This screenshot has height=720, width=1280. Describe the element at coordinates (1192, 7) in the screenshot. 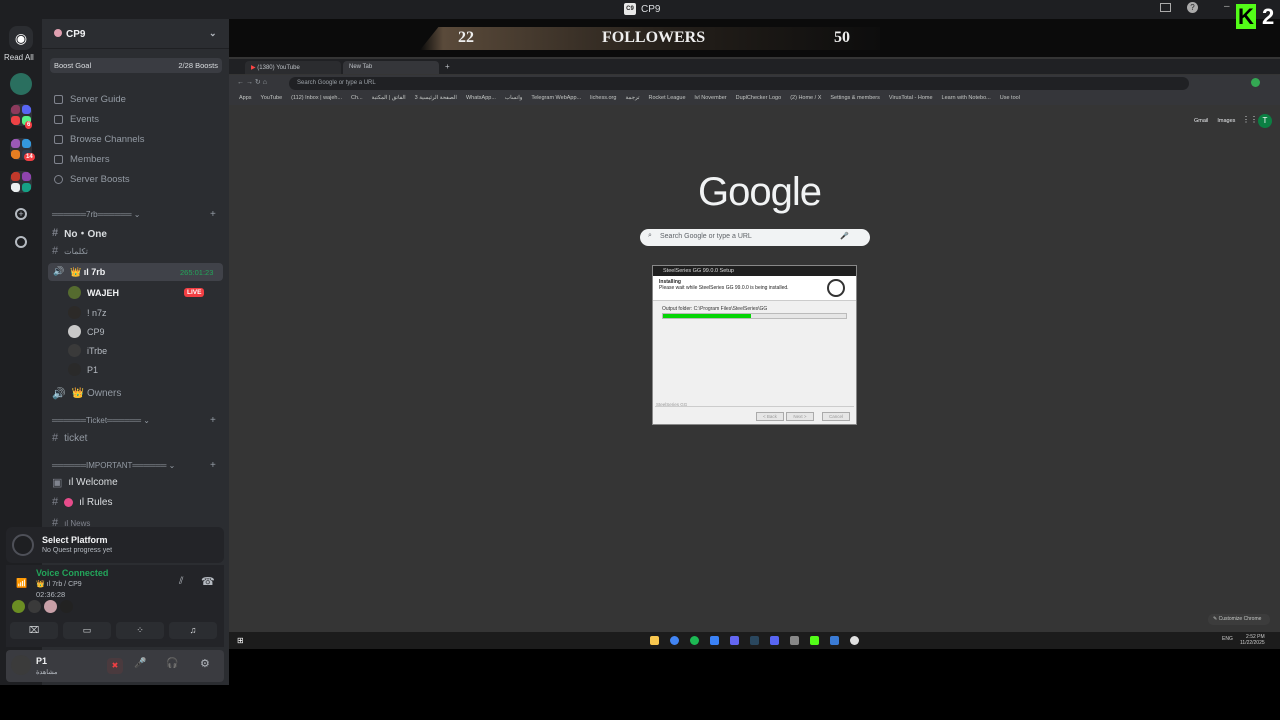

I see `help-icon: ?` at that location.